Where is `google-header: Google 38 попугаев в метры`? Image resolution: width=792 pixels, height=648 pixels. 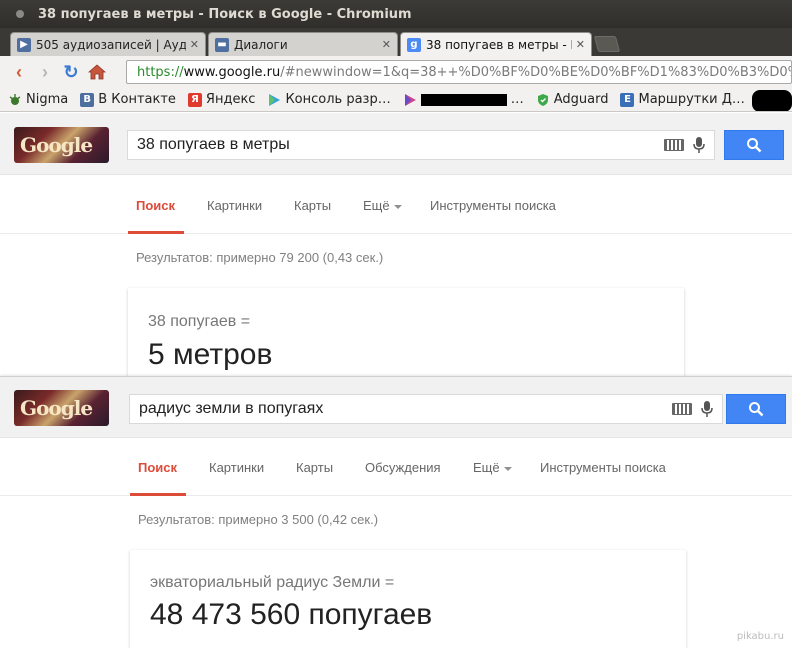 google-header: Google 38 попугаев в метры is located at coordinates (396, 144).